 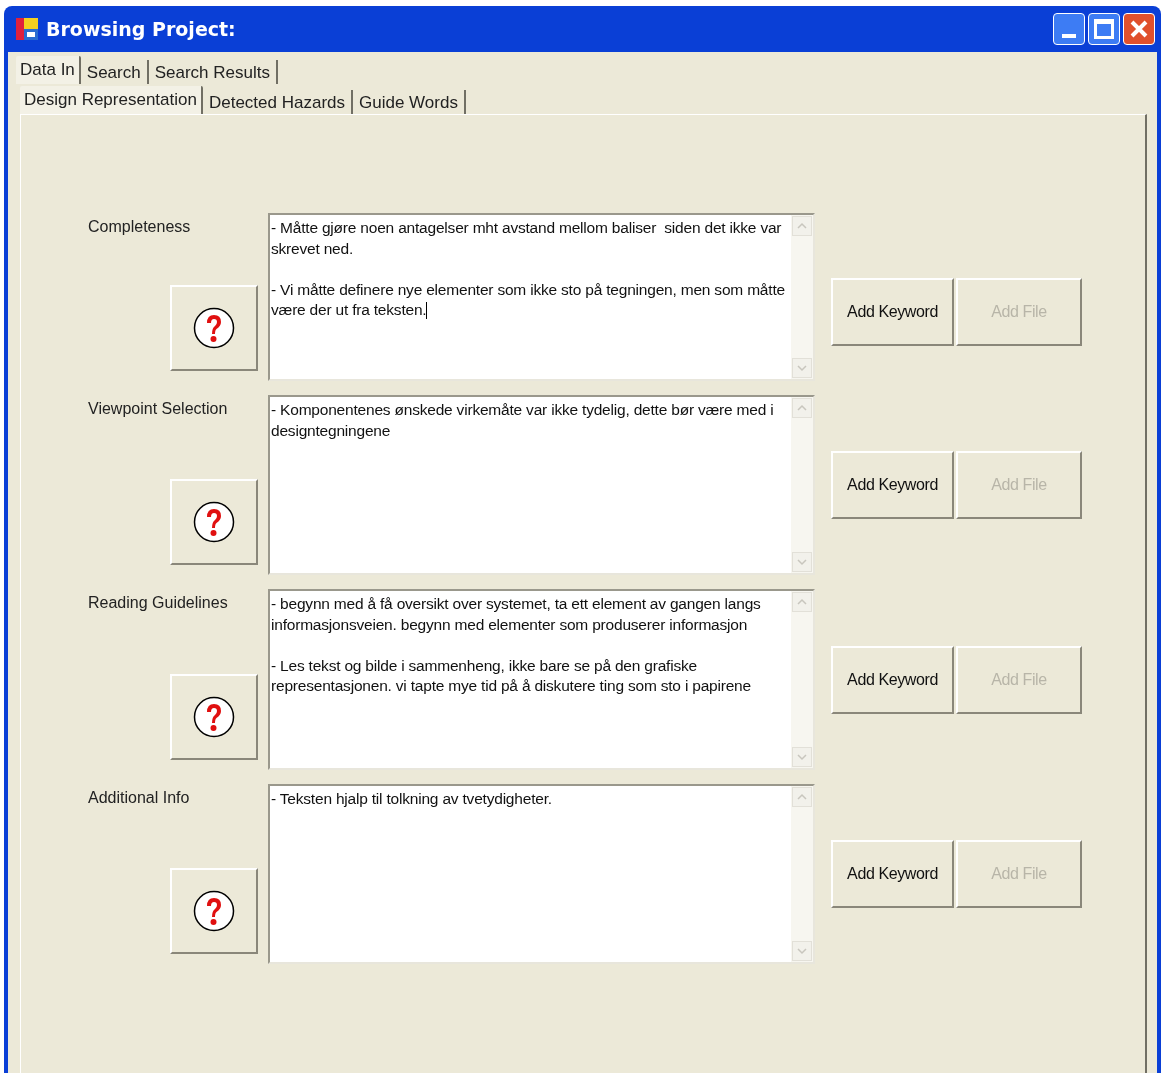 What do you see at coordinates (27, 29) in the screenshot?
I see `app-icon` at bounding box center [27, 29].